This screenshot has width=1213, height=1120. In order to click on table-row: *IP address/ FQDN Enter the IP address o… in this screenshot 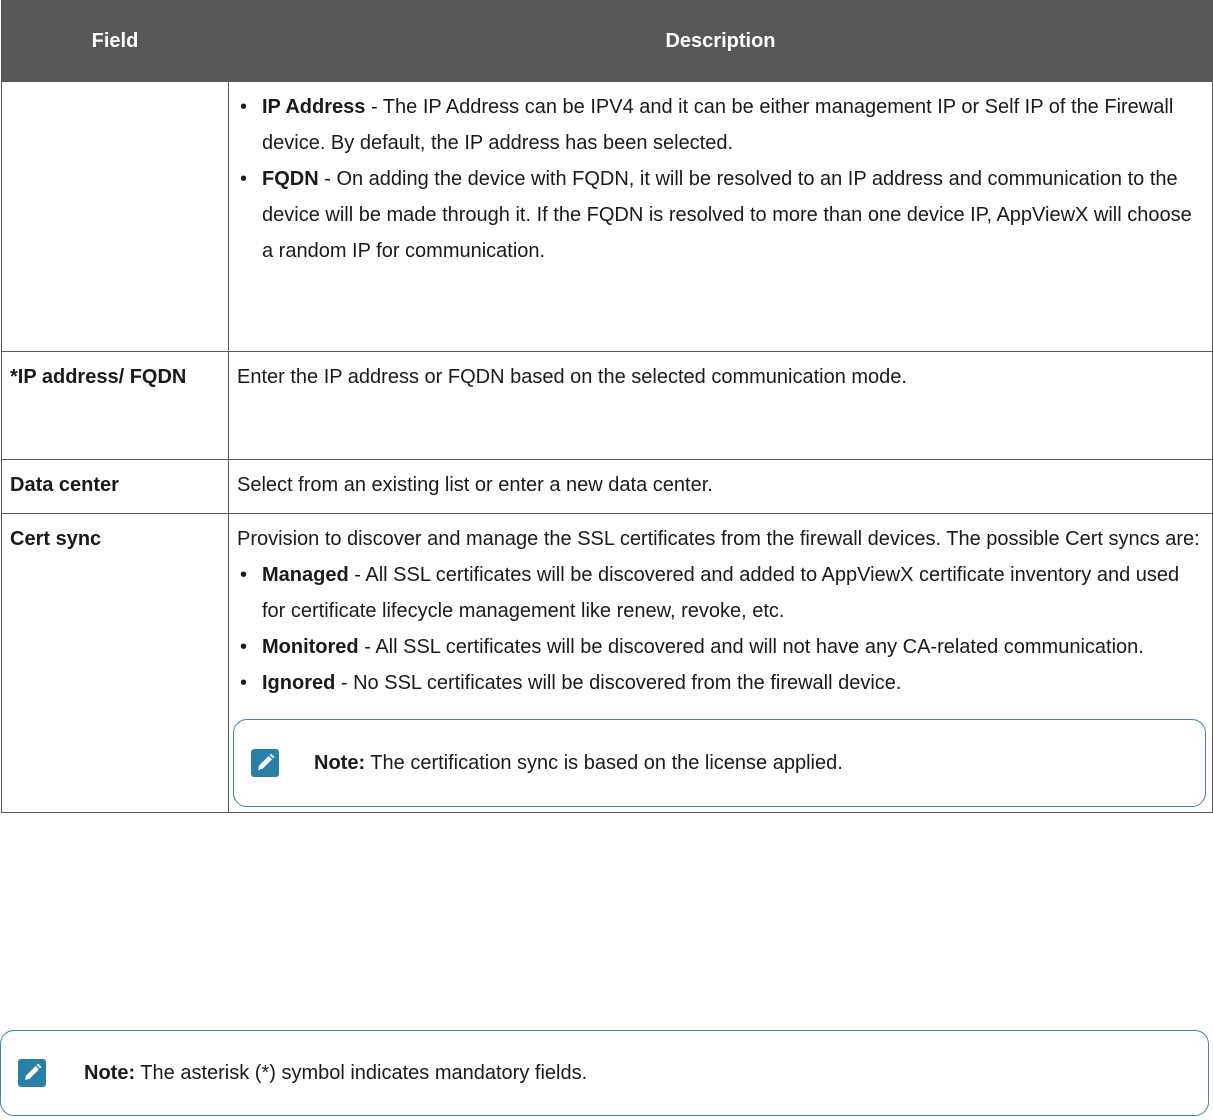, I will do `click(607, 405)`.